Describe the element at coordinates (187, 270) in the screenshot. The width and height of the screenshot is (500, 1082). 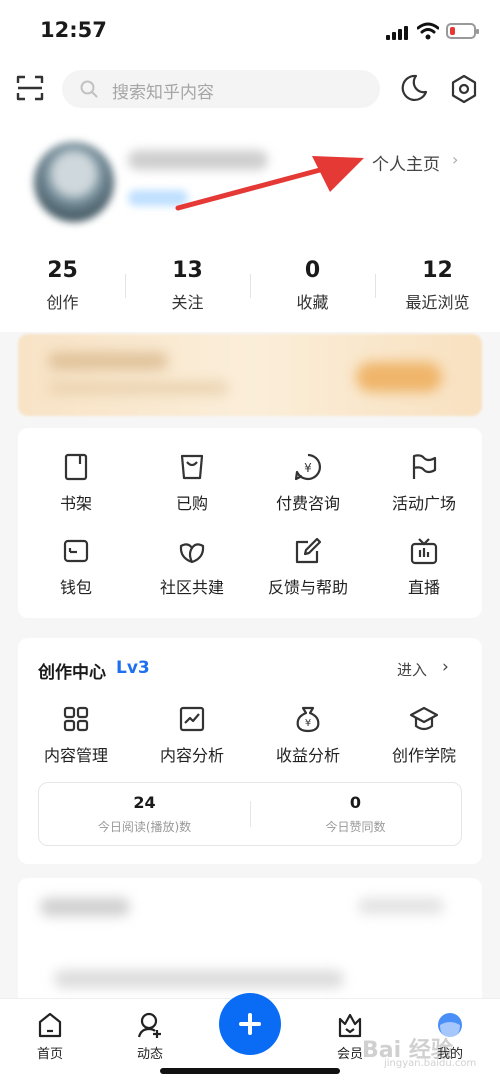
I see `stat-value: 13` at that location.